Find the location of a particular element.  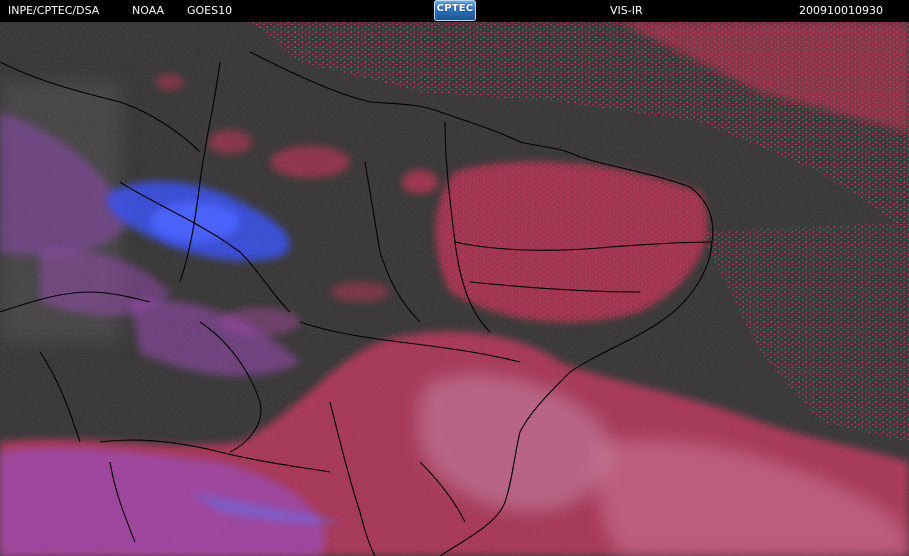

agency-label: INPE/CPTEC/DSA is located at coordinates (54, 10).